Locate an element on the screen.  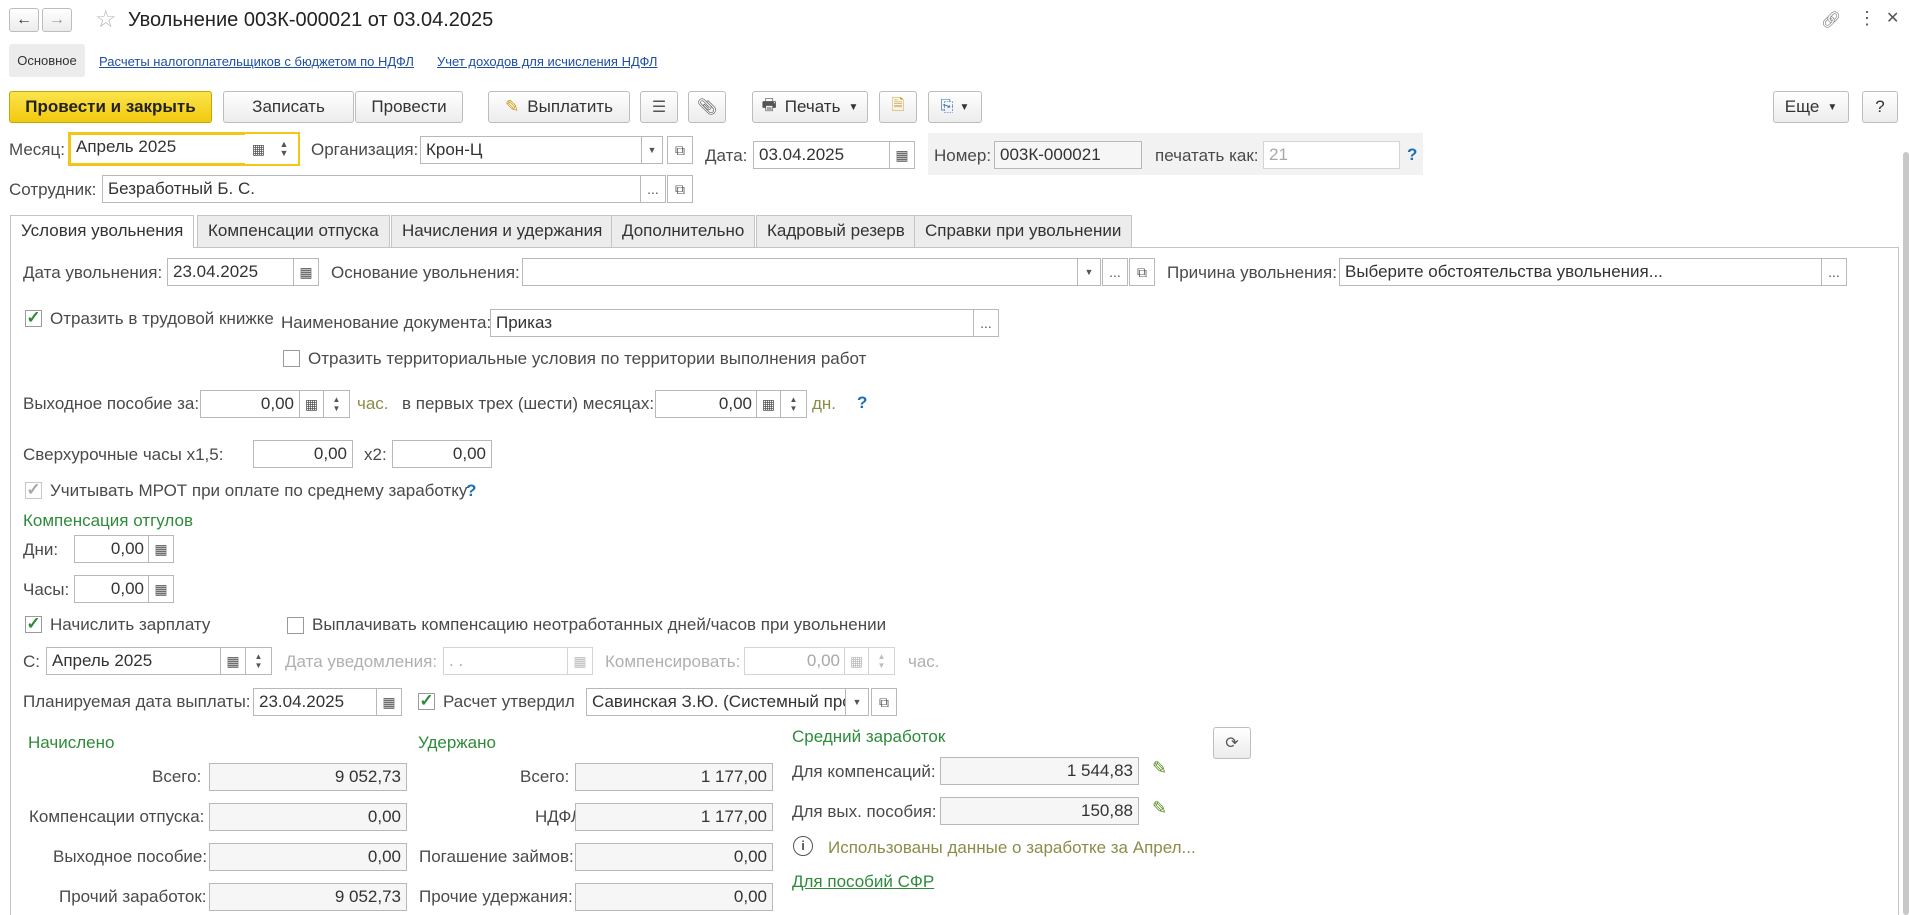
comp-hours-field: 0,00 is located at coordinates (112, 589).